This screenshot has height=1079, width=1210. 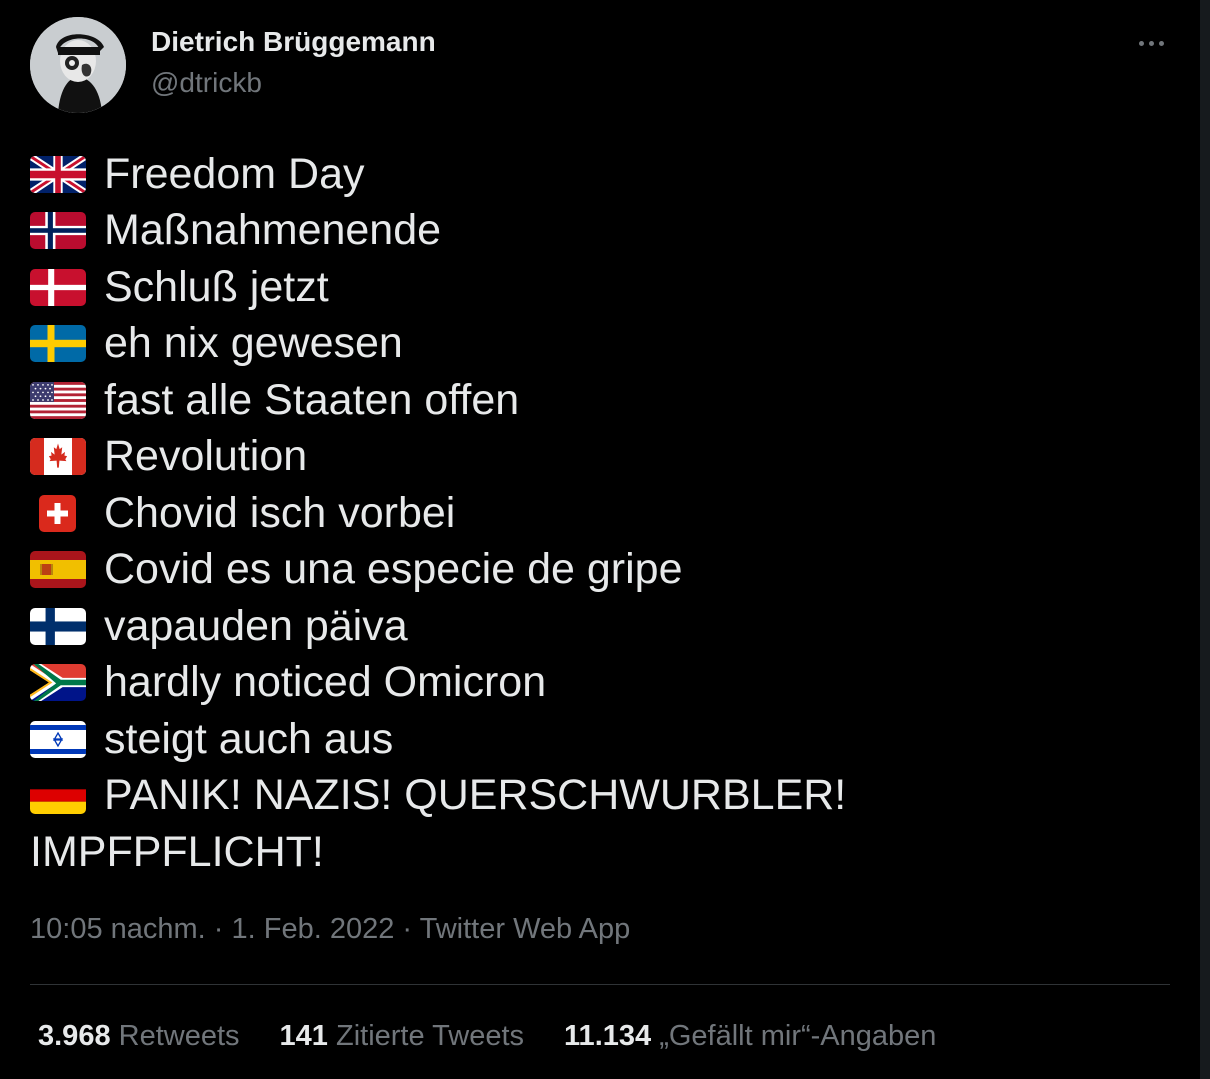 I want to click on tweet-line: steigt auch aus, so click(x=438, y=739).